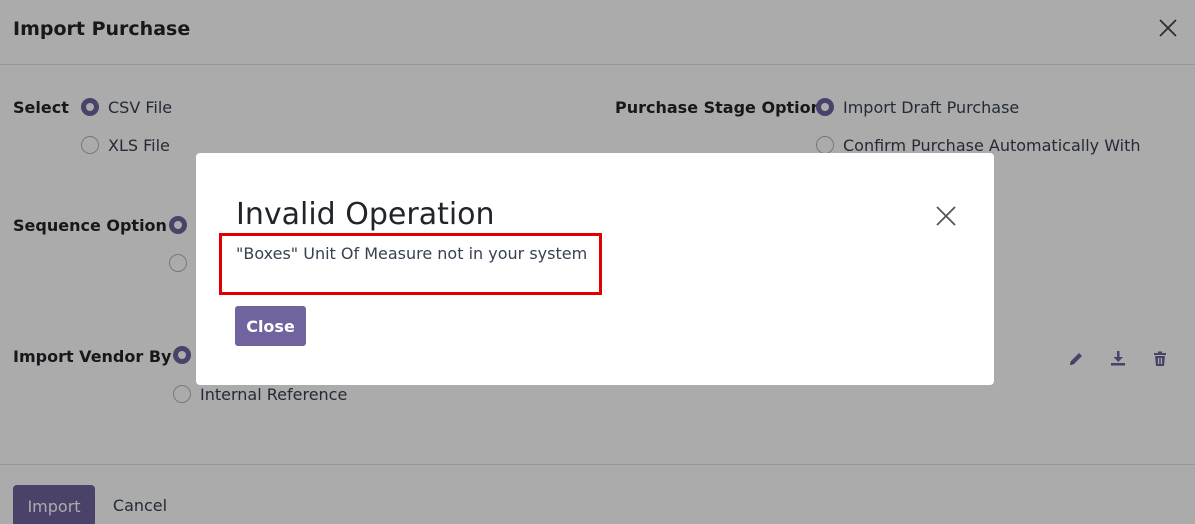 The width and height of the screenshot is (1195, 524). What do you see at coordinates (270, 326) in the screenshot?
I see `close-button: Close` at bounding box center [270, 326].